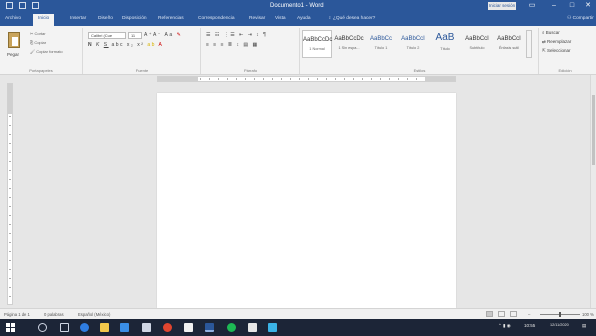 The width and height of the screenshot is (596, 336). Describe the element at coordinates (330, 18) in the screenshot. I see `lightbulb-icon: ♀` at that location.